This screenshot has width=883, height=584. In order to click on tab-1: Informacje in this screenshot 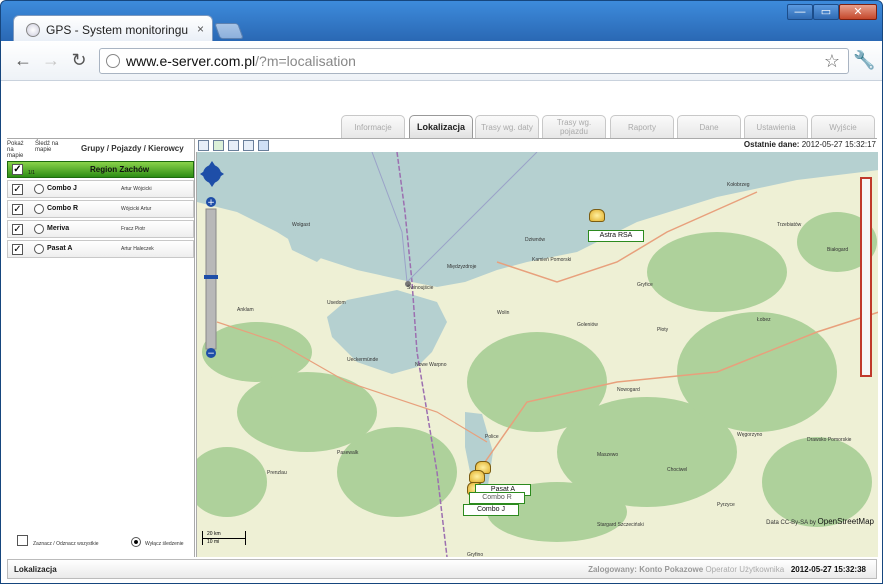, I will do `click(373, 126)`.